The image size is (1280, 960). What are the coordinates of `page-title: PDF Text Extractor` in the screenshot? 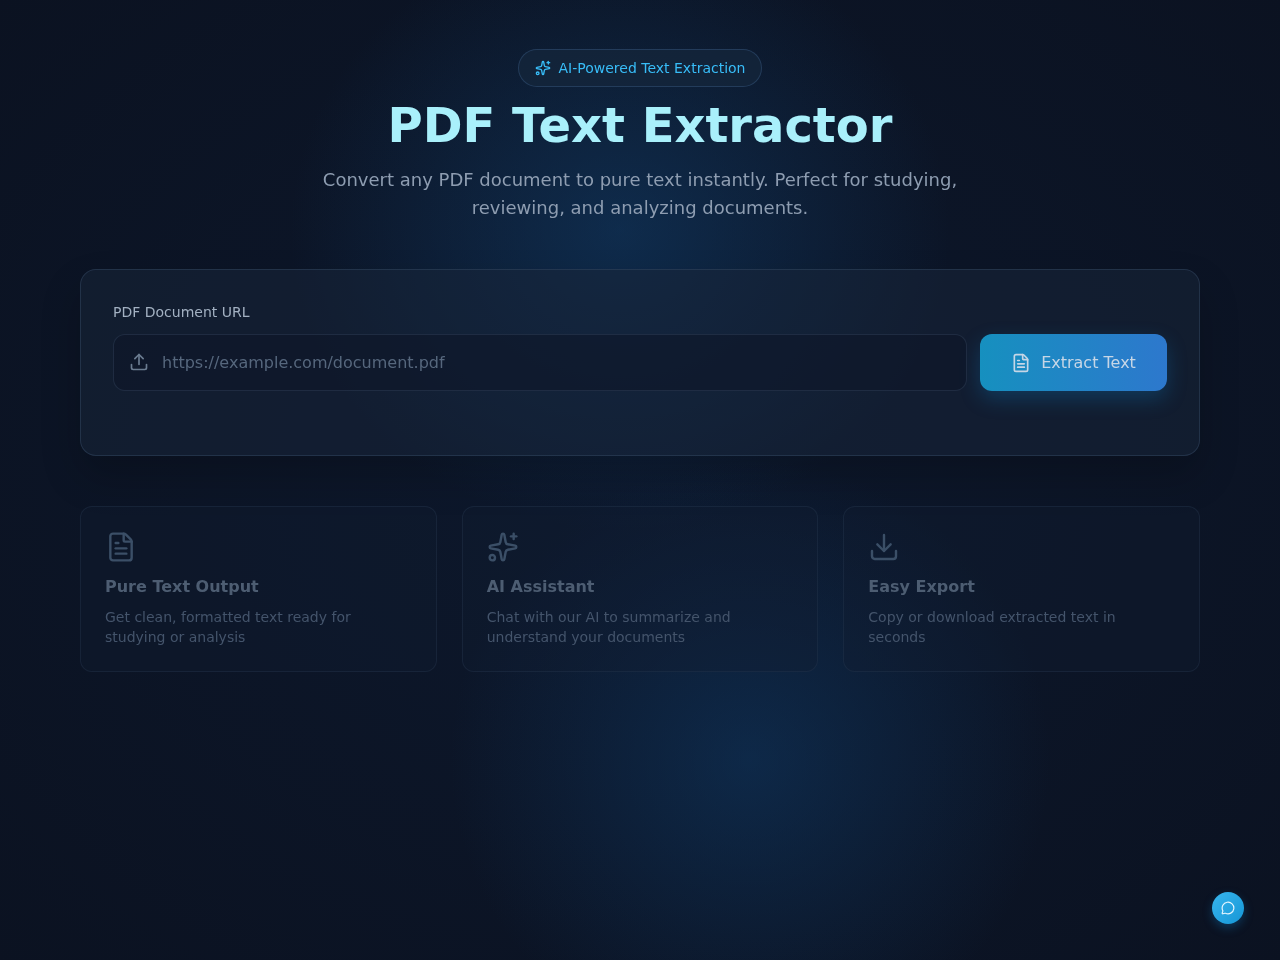 It's located at (640, 125).